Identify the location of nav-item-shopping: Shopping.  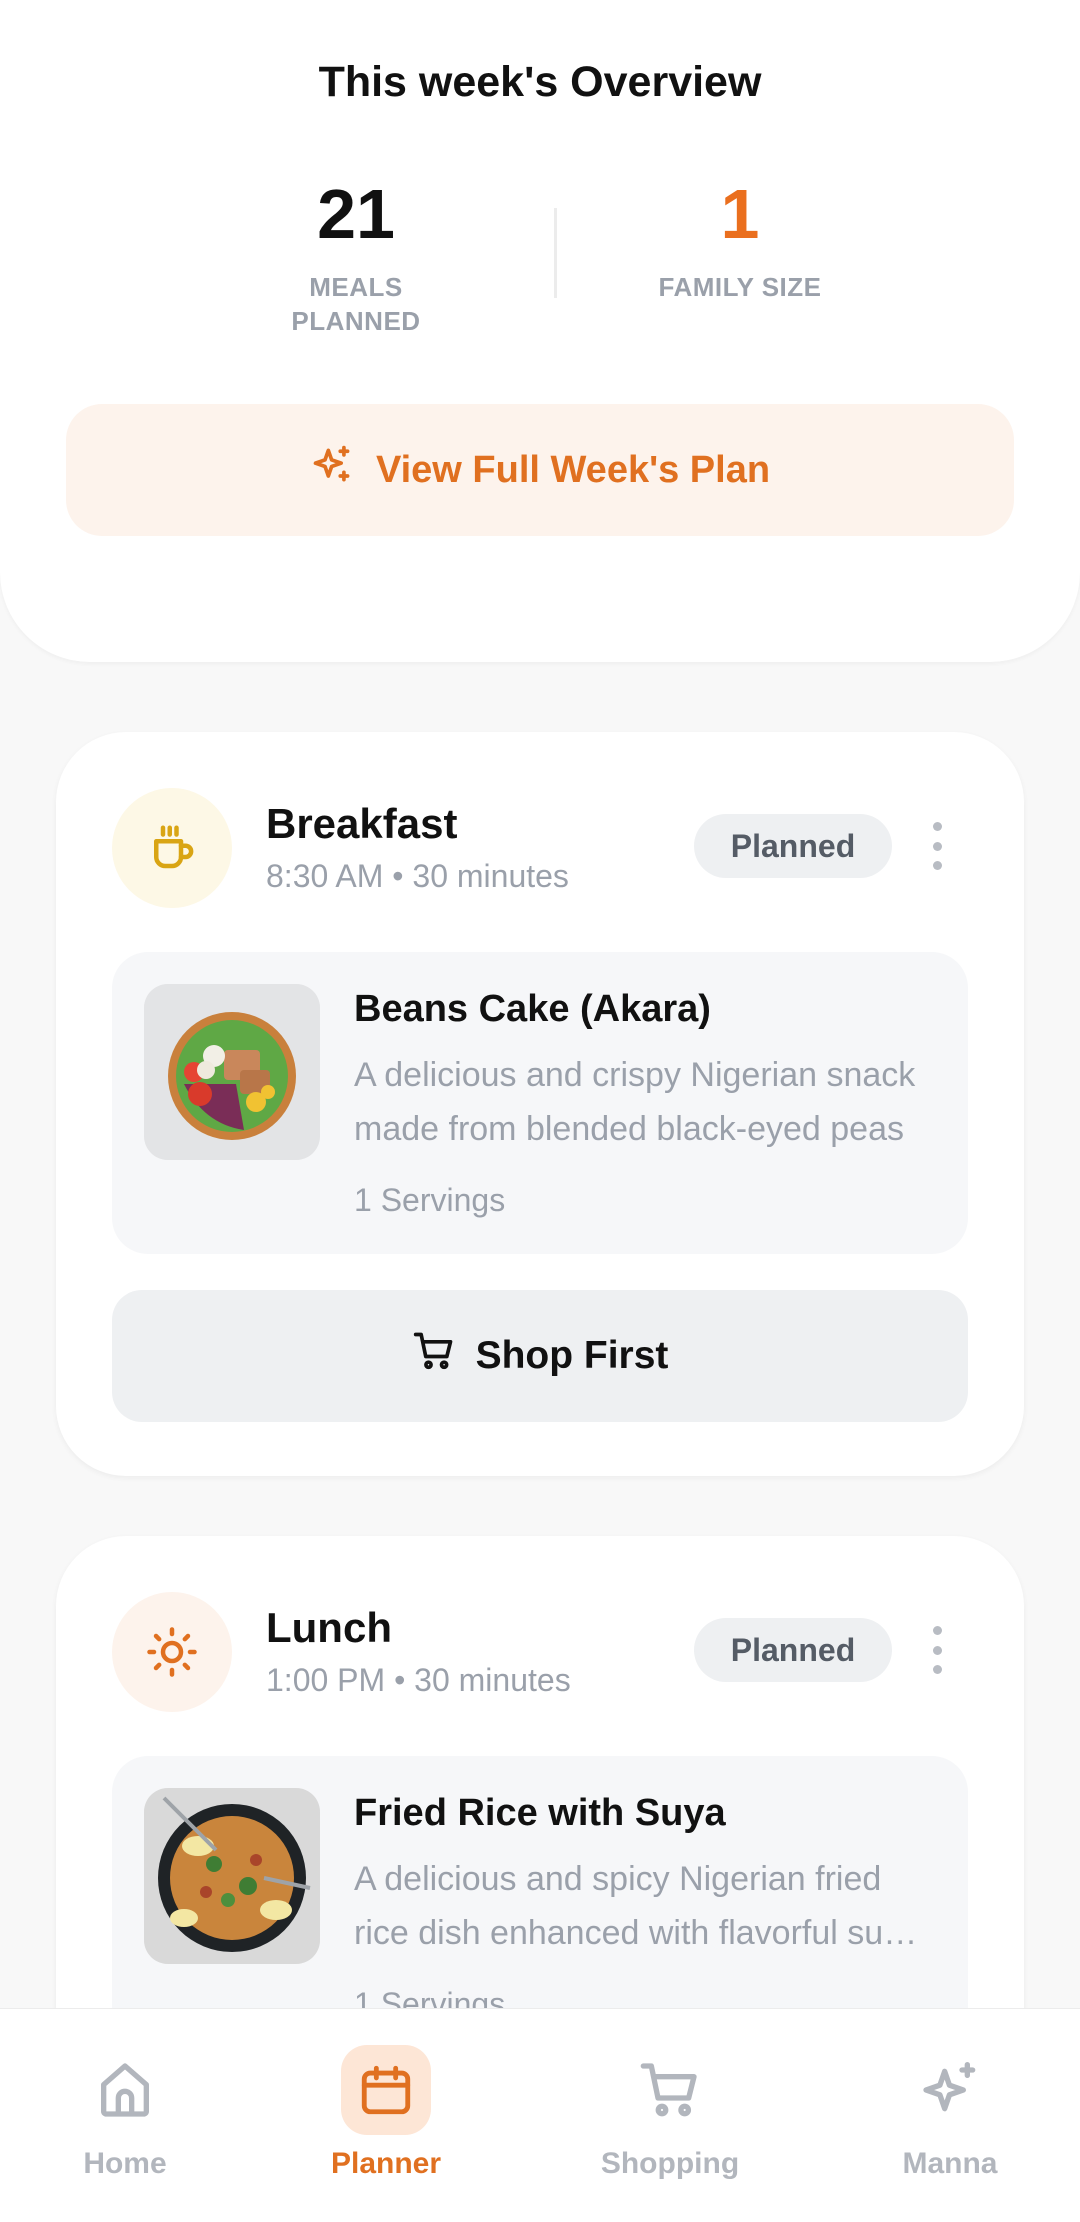
(670, 2115).